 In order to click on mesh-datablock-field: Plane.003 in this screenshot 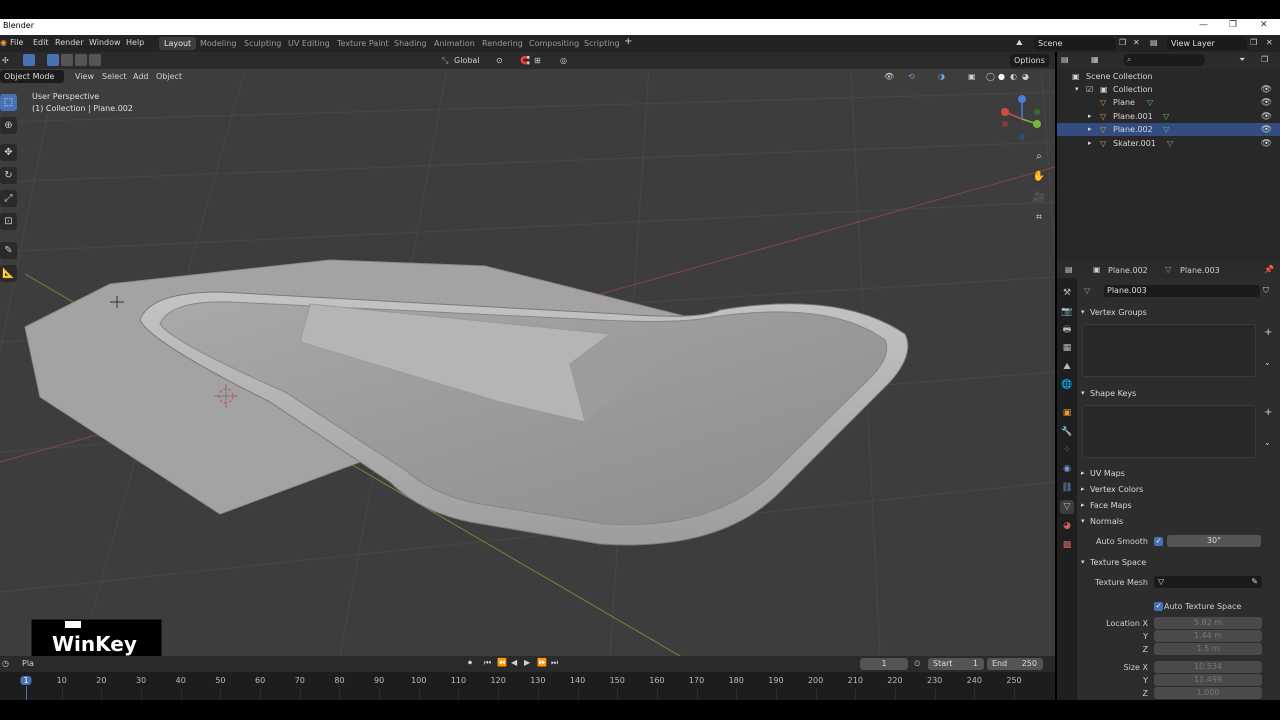, I will do `click(1182, 291)`.